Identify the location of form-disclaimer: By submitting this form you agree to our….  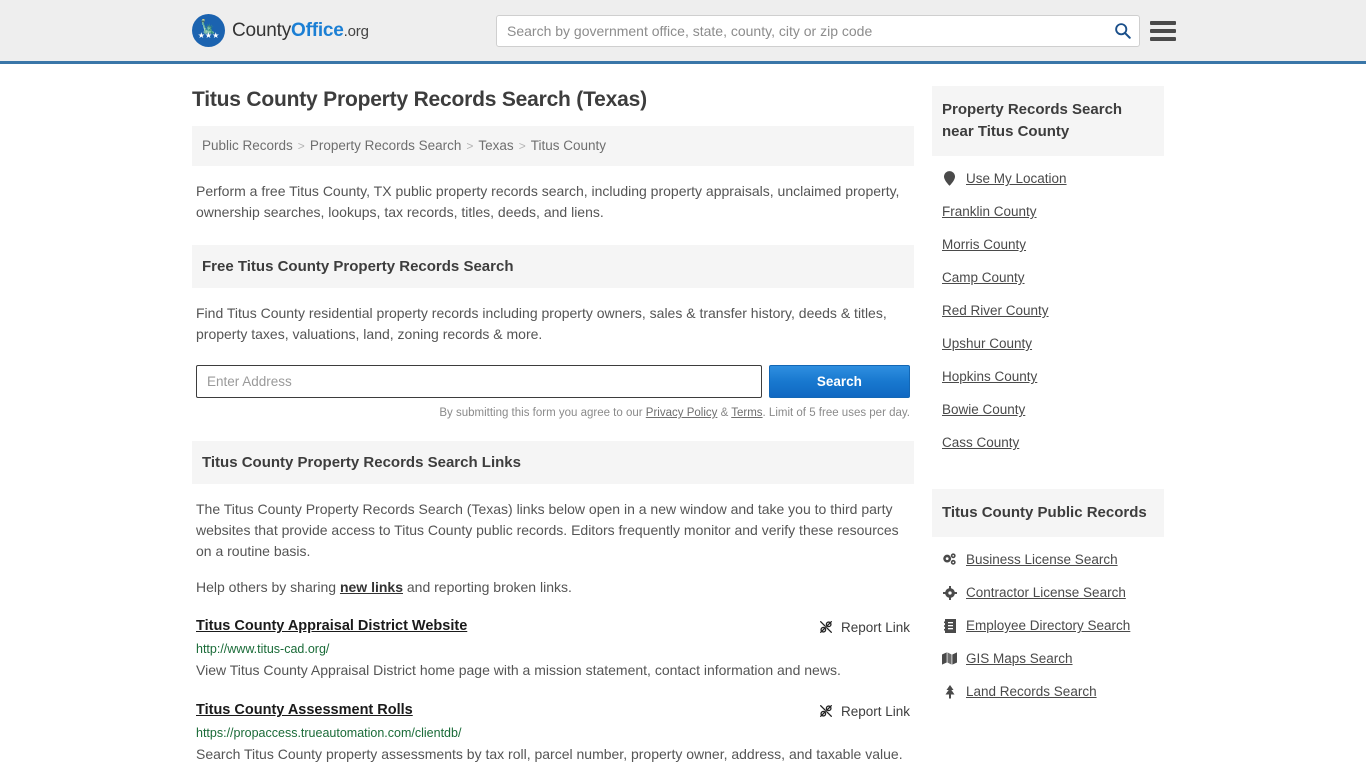
(553, 413).